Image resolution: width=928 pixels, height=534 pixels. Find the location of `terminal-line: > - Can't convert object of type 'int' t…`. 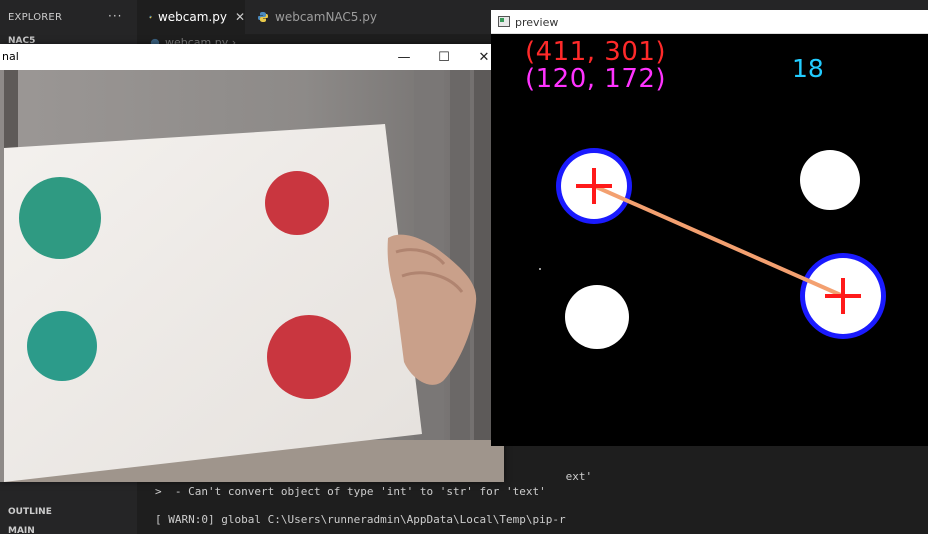

terminal-line: > - Can't convert object of type 'int' t… is located at coordinates (350, 491).